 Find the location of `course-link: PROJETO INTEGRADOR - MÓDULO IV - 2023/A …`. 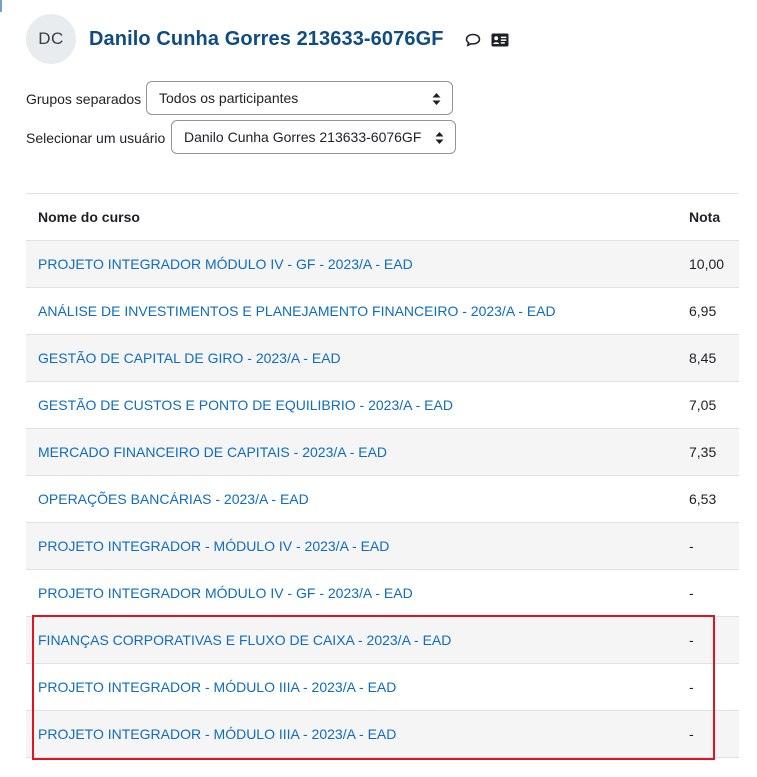

course-link: PROJETO INTEGRADOR - MÓDULO IV - 2023/A … is located at coordinates (213, 546).